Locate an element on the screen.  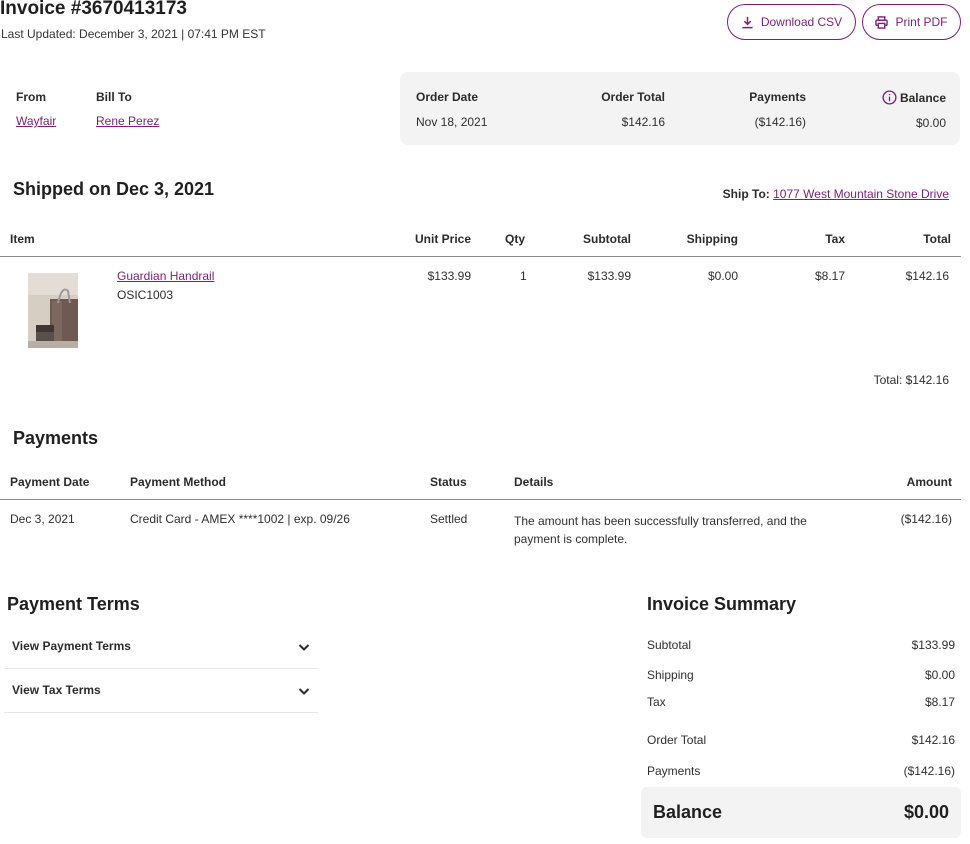
printer-icon is located at coordinates (882, 22).